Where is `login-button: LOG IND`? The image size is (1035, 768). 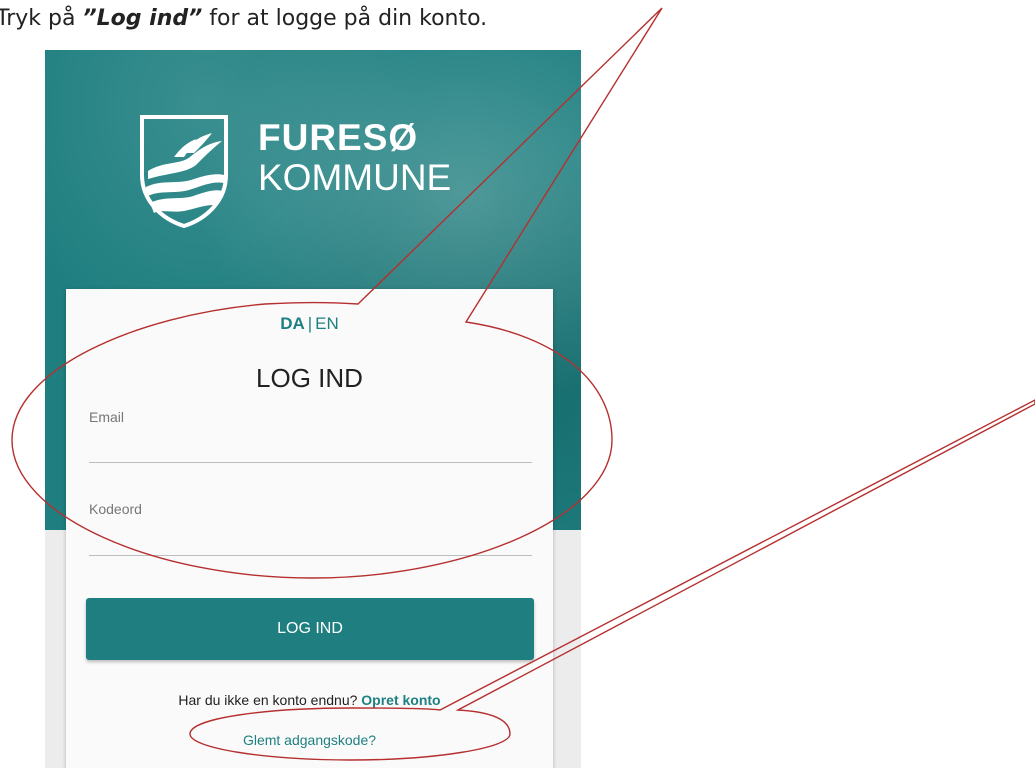 login-button: LOG IND is located at coordinates (310, 629).